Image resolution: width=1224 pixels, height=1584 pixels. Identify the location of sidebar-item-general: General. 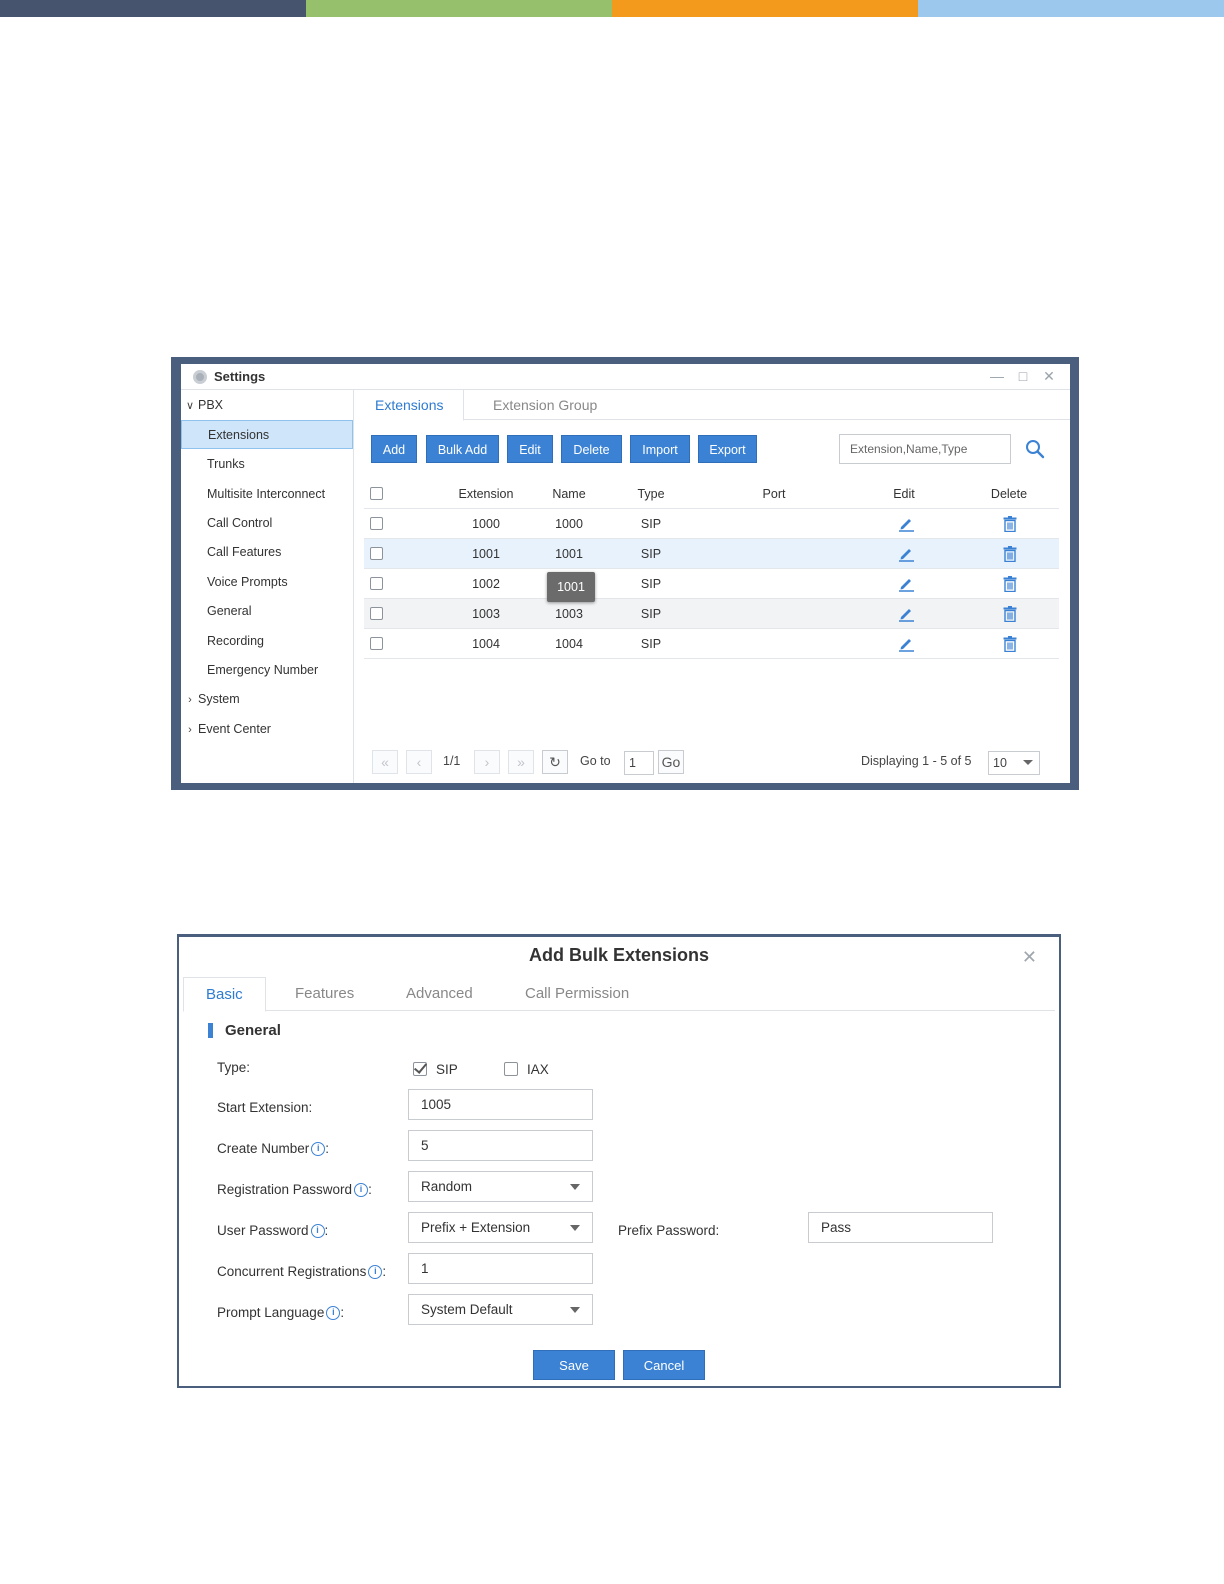
(267, 611).